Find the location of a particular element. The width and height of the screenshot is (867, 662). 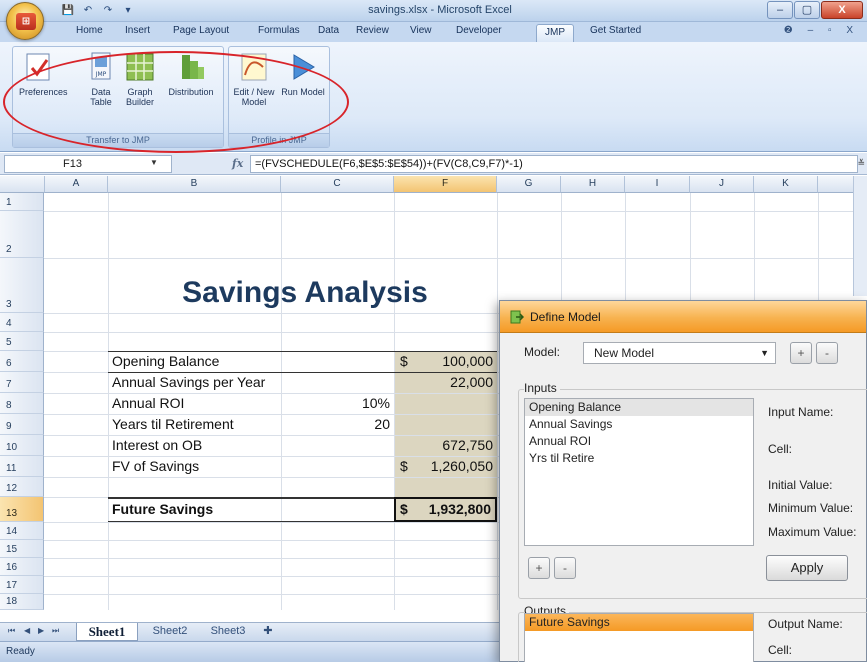

redo-icon: ↷ is located at coordinates (108, 11).